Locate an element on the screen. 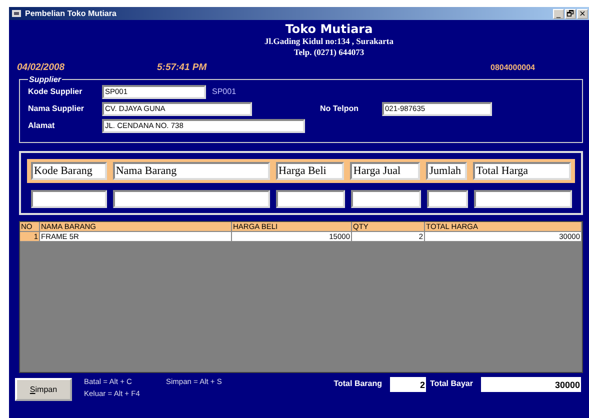 Image resolution: width=589 pixels, height=418 pixels. supplier-code-text: SP001 is located at coordinates (224, 91).